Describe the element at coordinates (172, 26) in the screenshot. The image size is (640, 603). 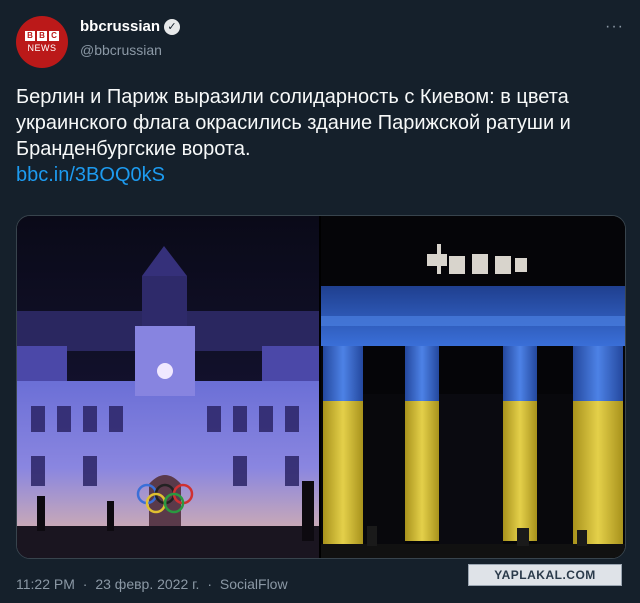
I see `verified-badge-icon: ✓` at that location.